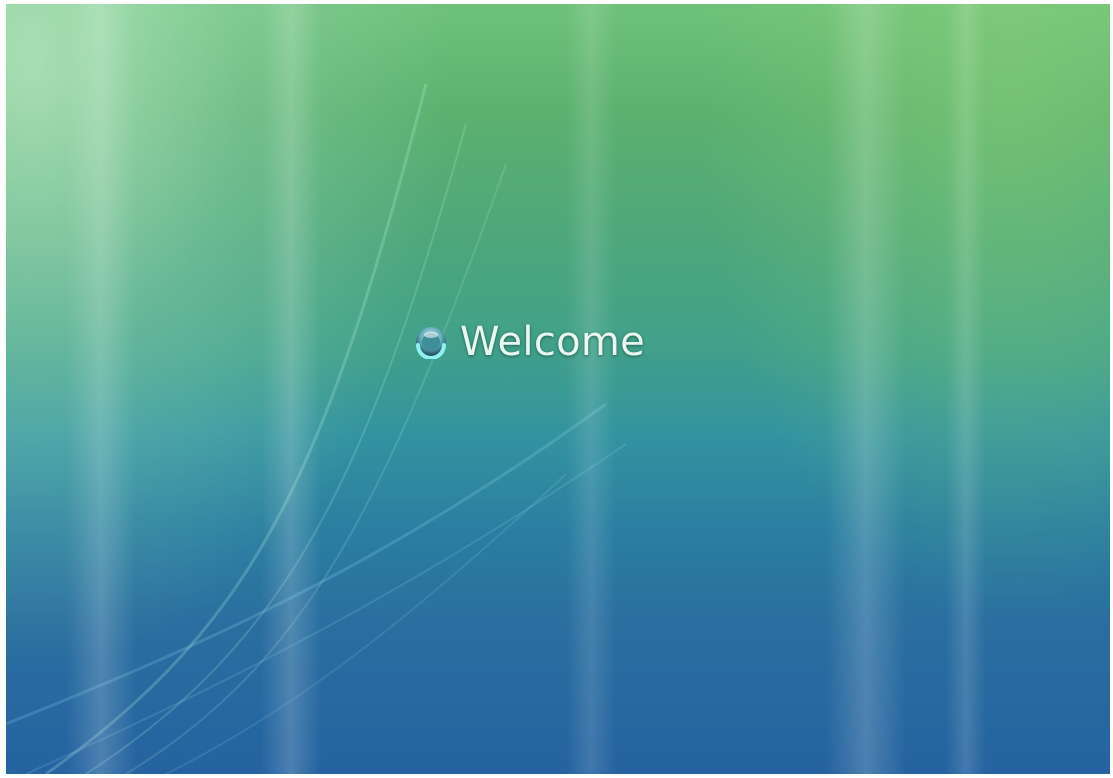  I want to click on welcome-text: Welcome, so click(553, 342).